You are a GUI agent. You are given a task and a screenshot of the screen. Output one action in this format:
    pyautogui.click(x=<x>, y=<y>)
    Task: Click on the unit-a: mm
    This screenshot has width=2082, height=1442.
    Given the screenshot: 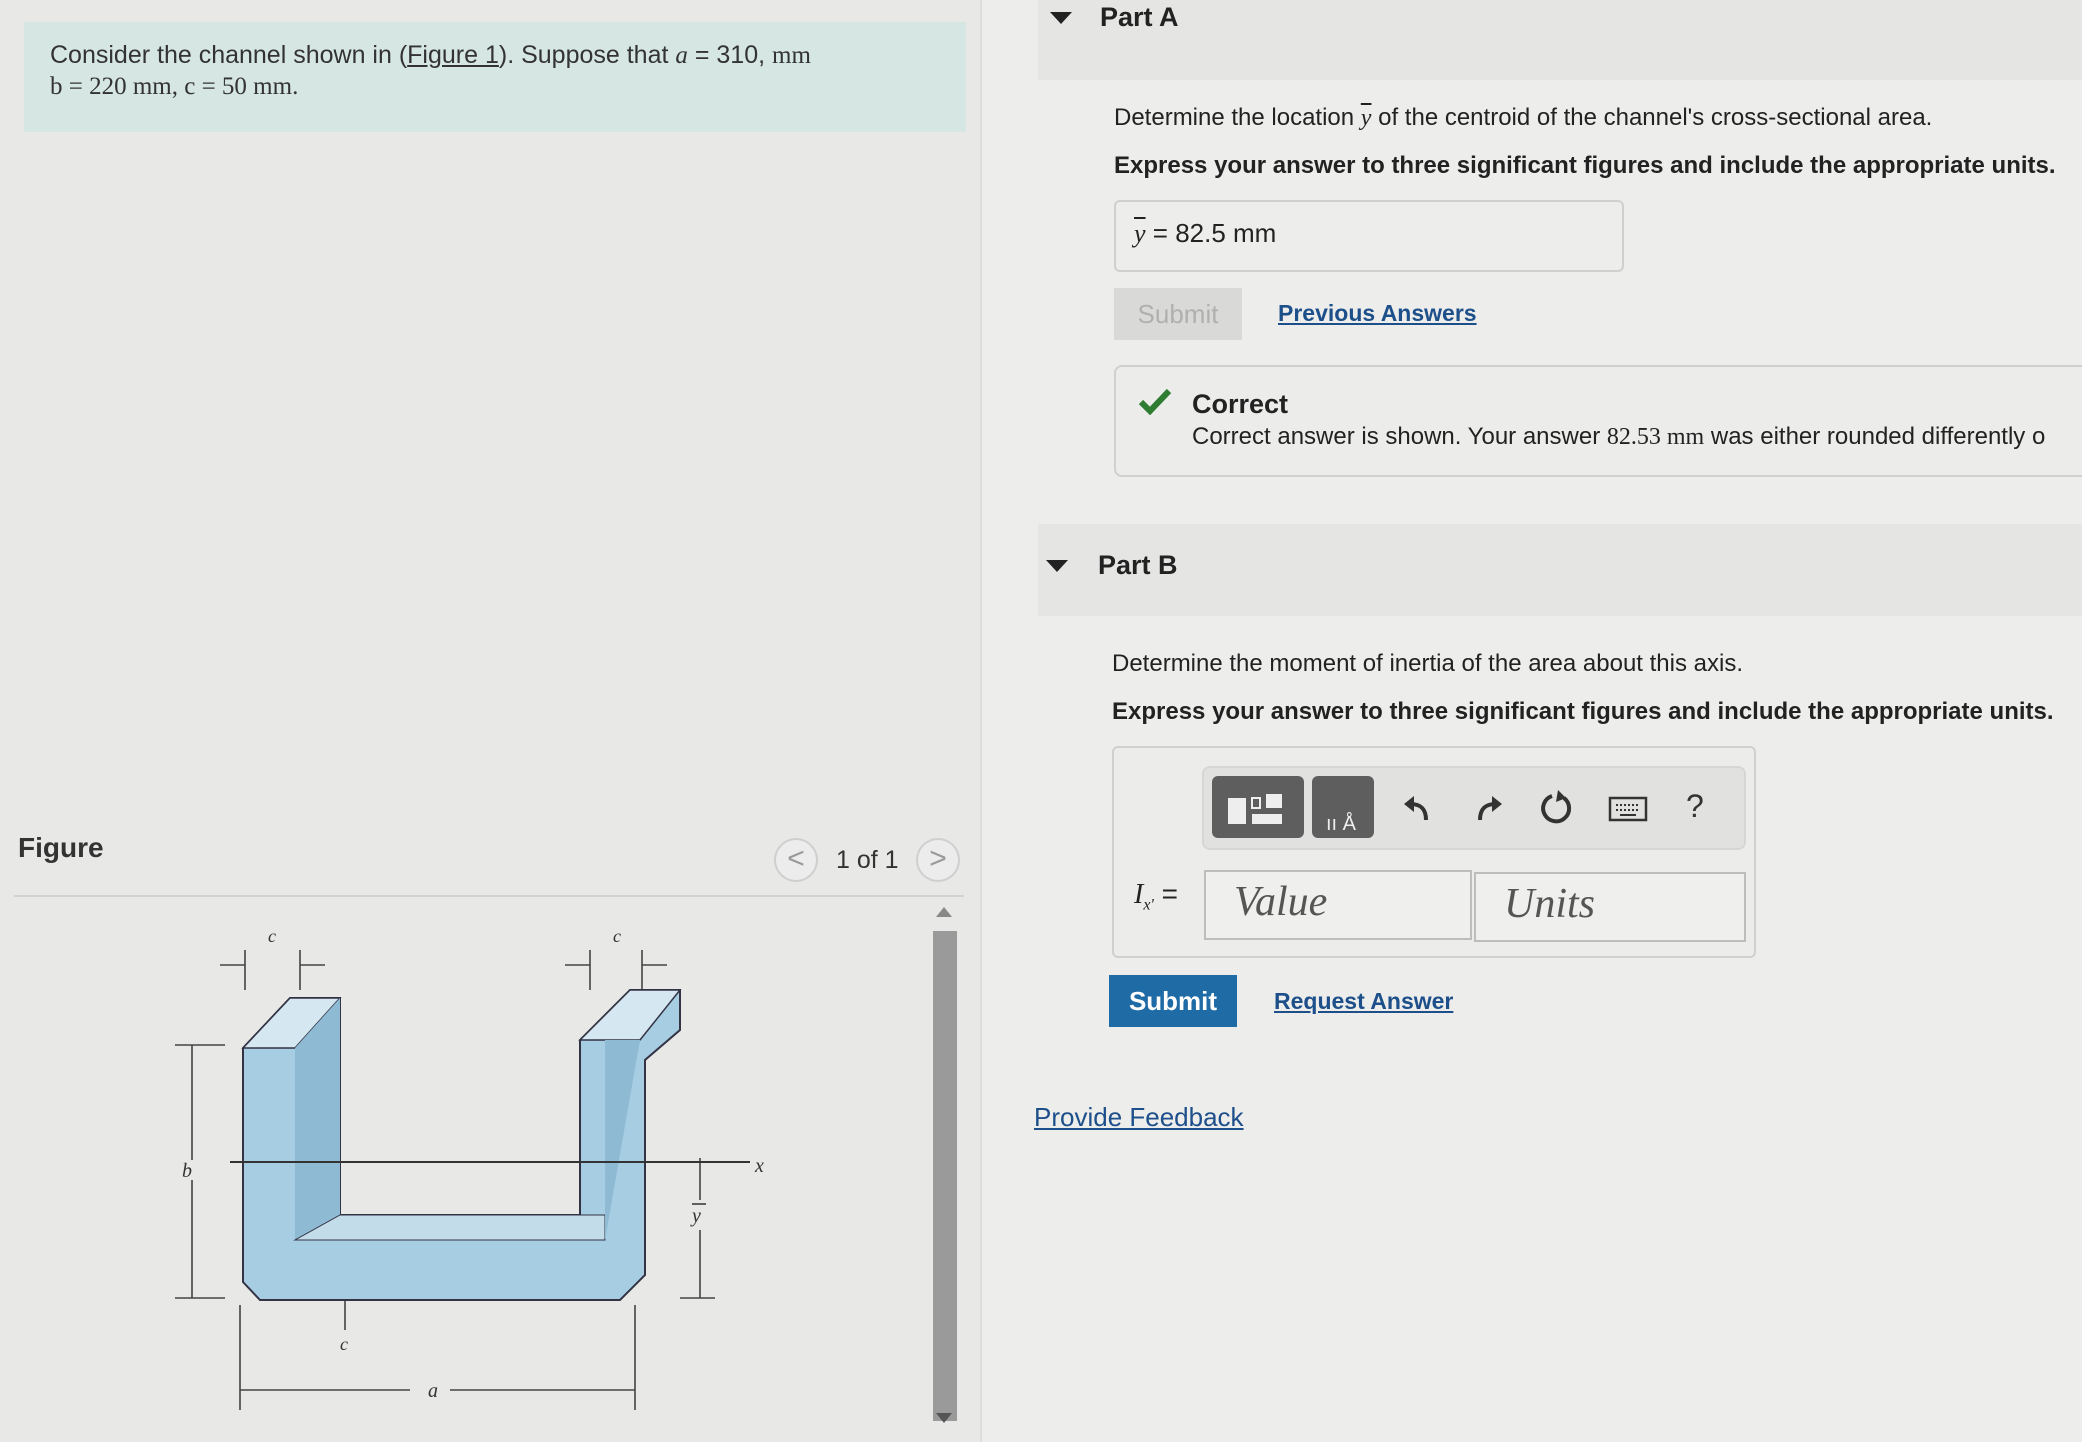 What is the action you would take?
    pyautogui.click(x=791, y=55)
    